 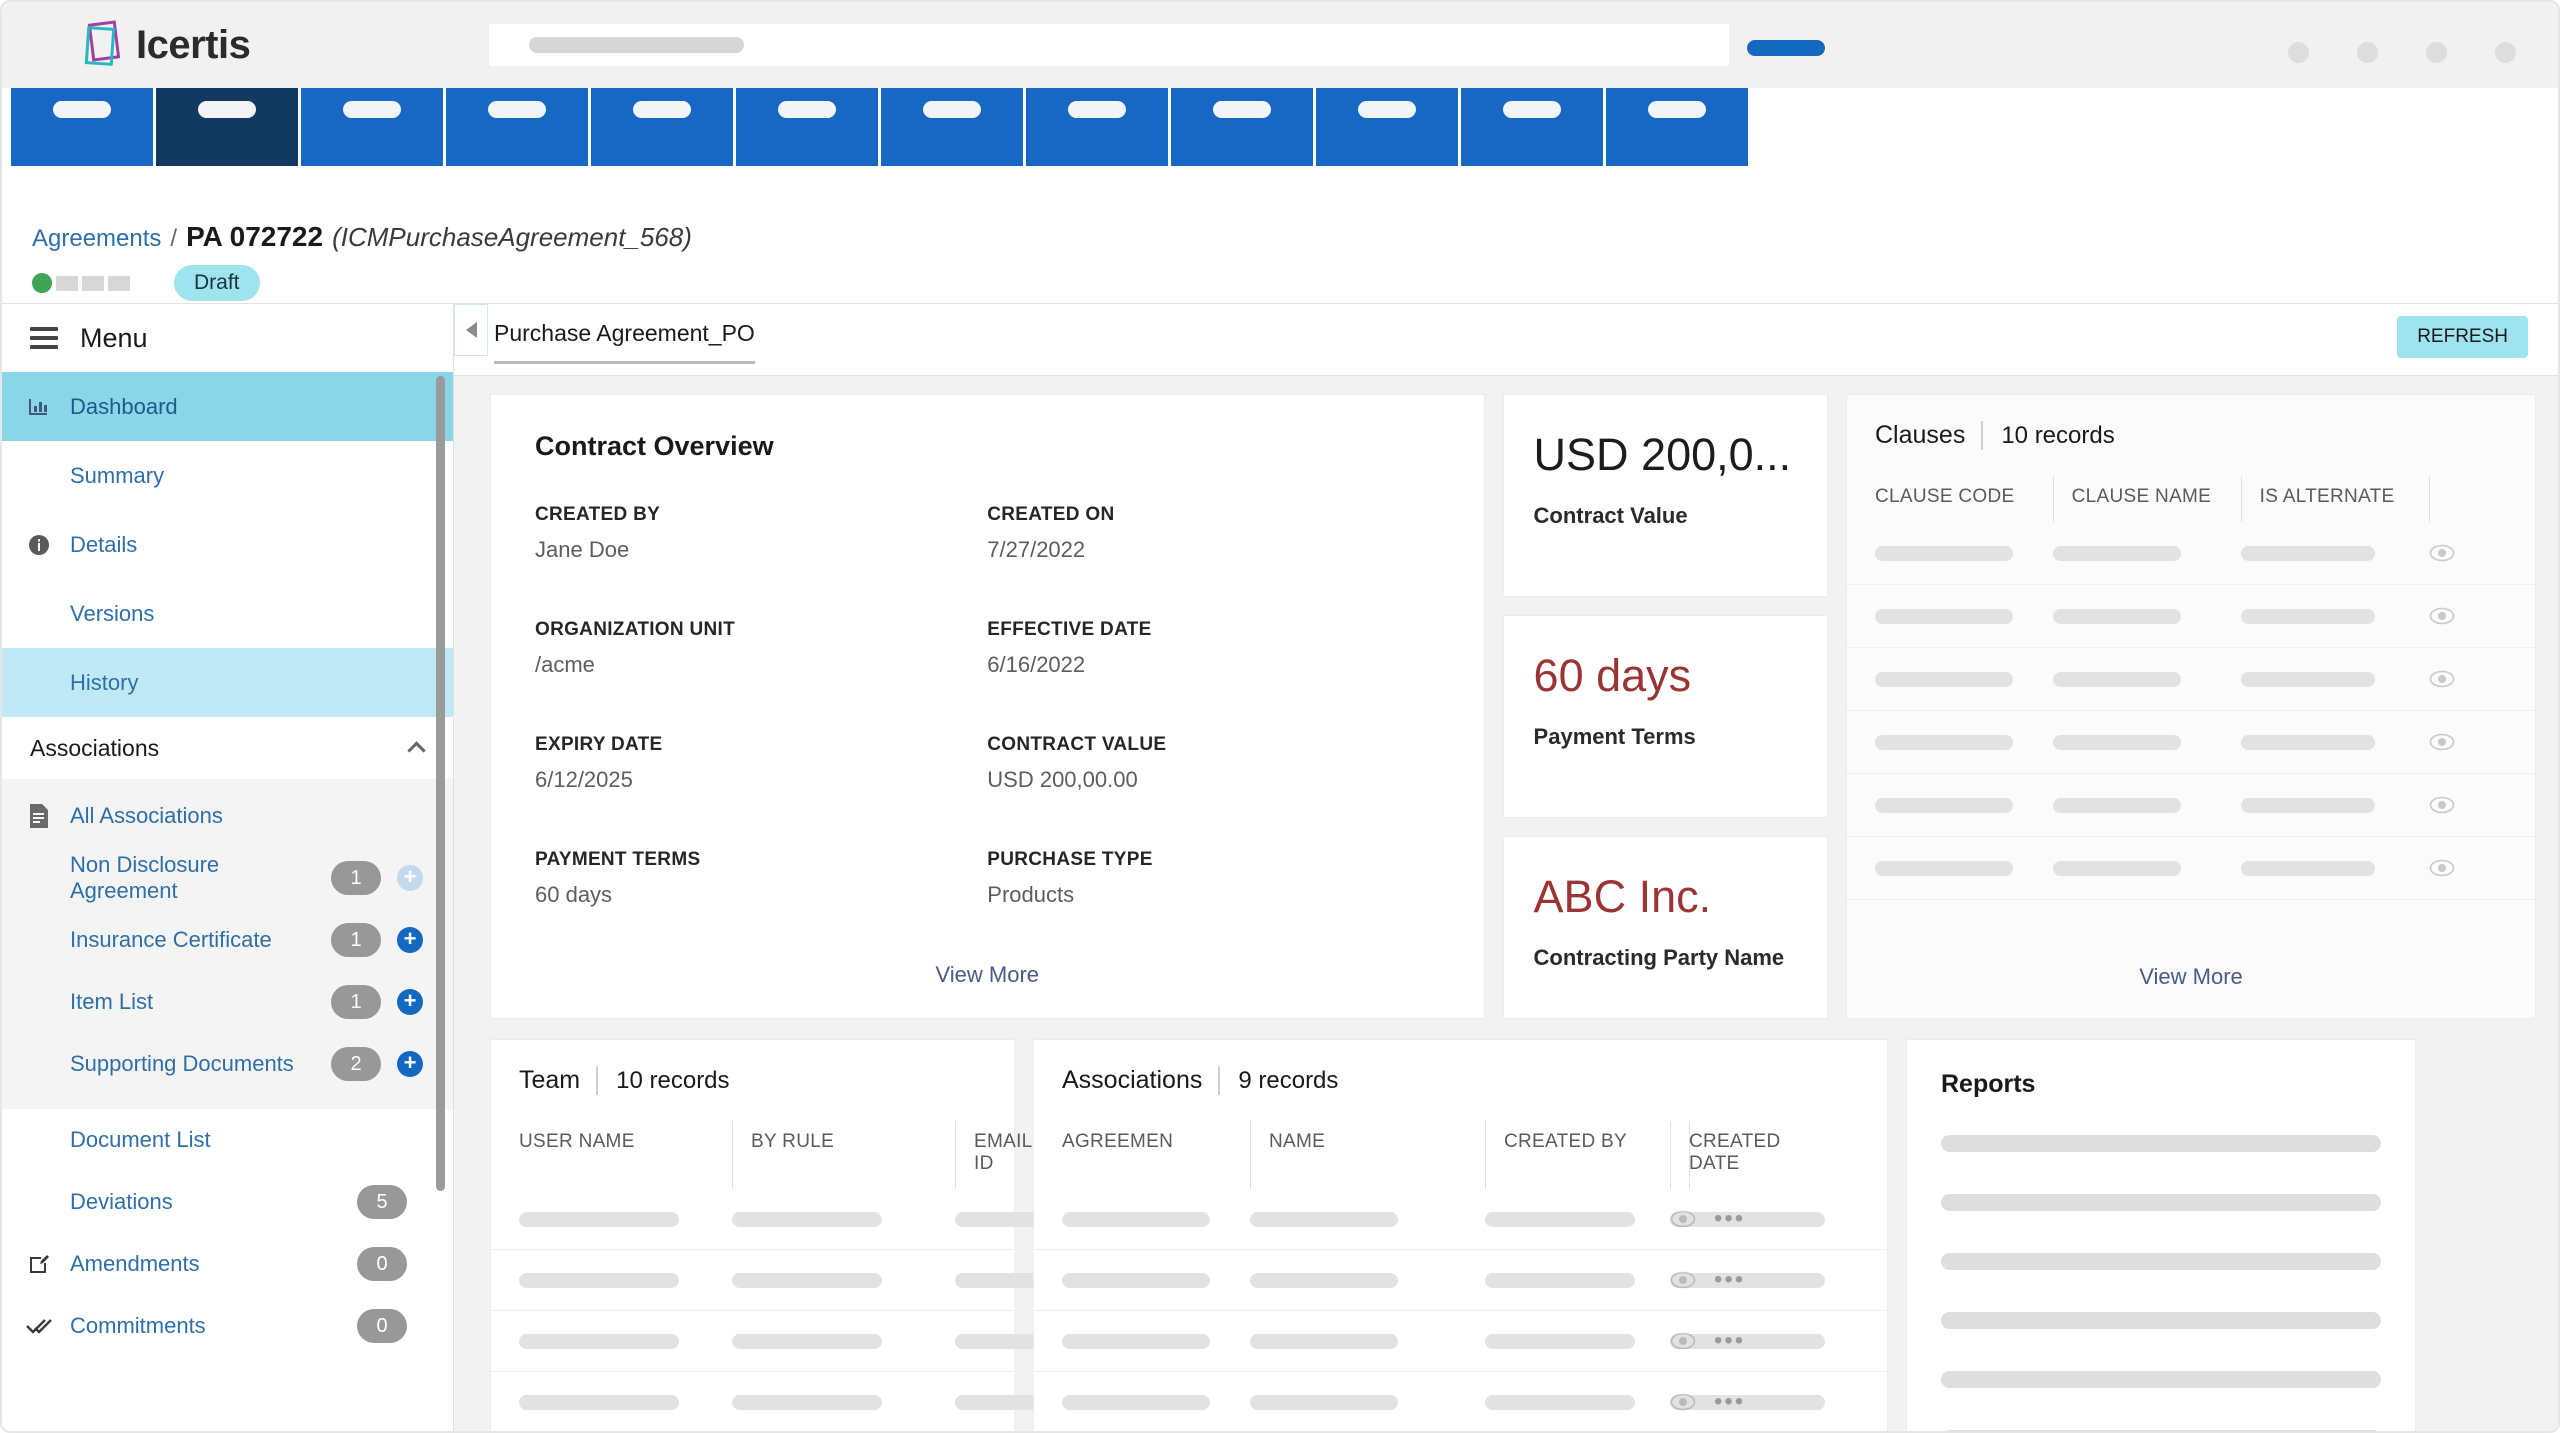 I want to click on field-label: PURCHASE TYPE, so click(x=1070, y=859).